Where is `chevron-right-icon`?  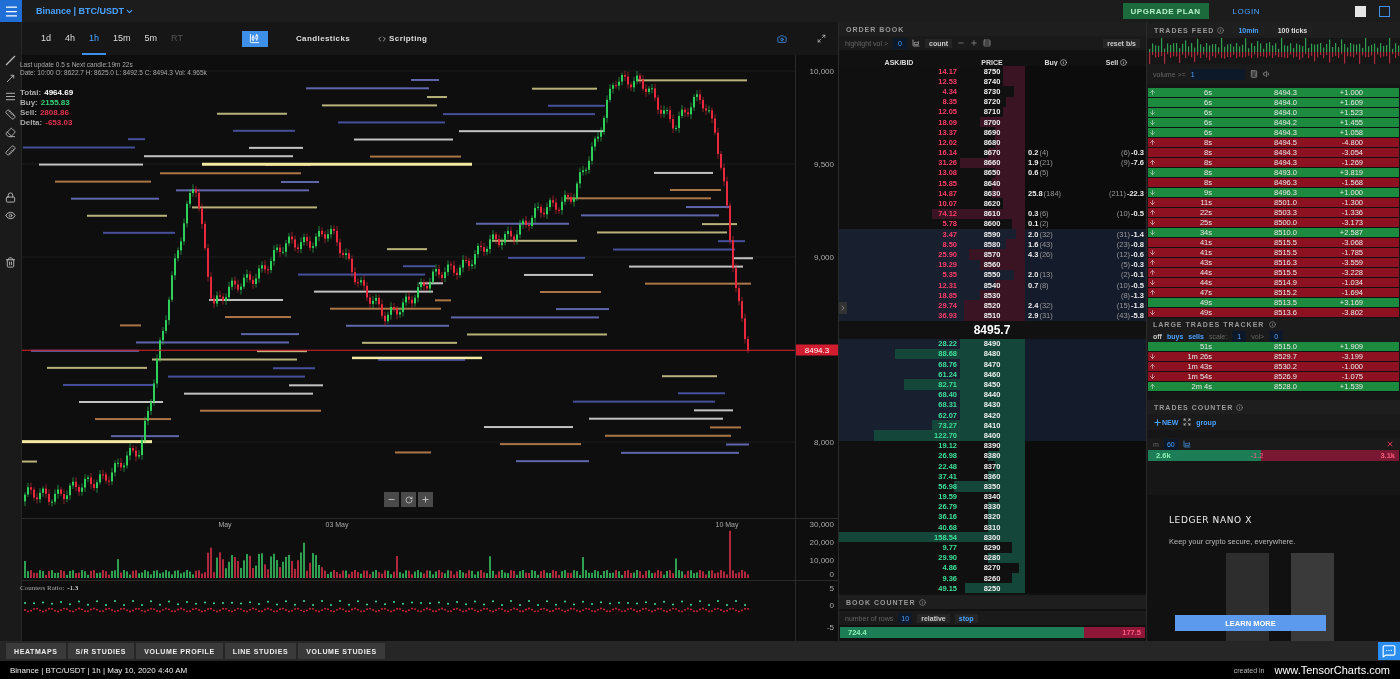 chevron-right-icon is located at coordinates (843, 308).